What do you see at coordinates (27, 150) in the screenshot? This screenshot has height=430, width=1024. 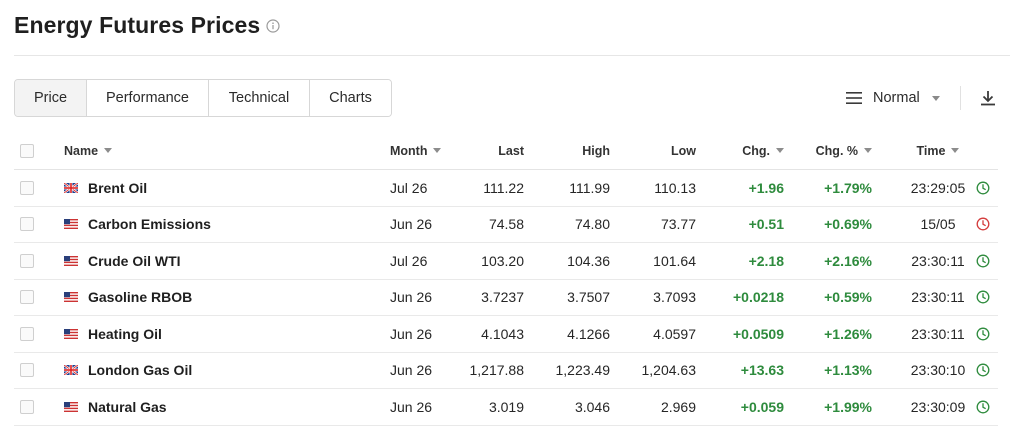 I see `select-all-checkbox` at bounding box center [27, 150].